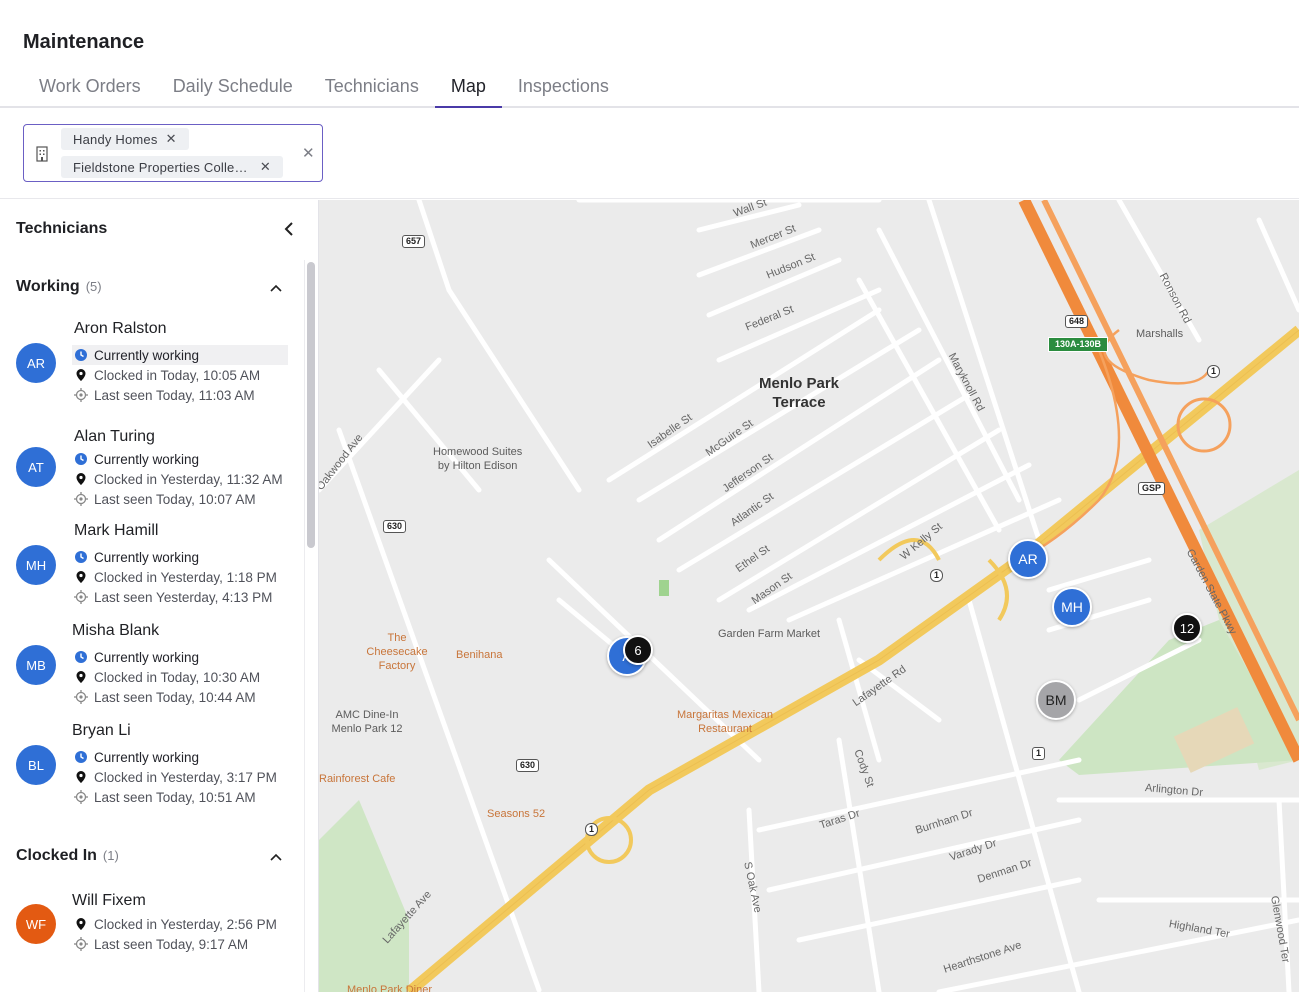 Image resolution: width=1299 pixels, height=992 pixels. I want to click on poi-label: Garden Farm Market, so click(769, 634).